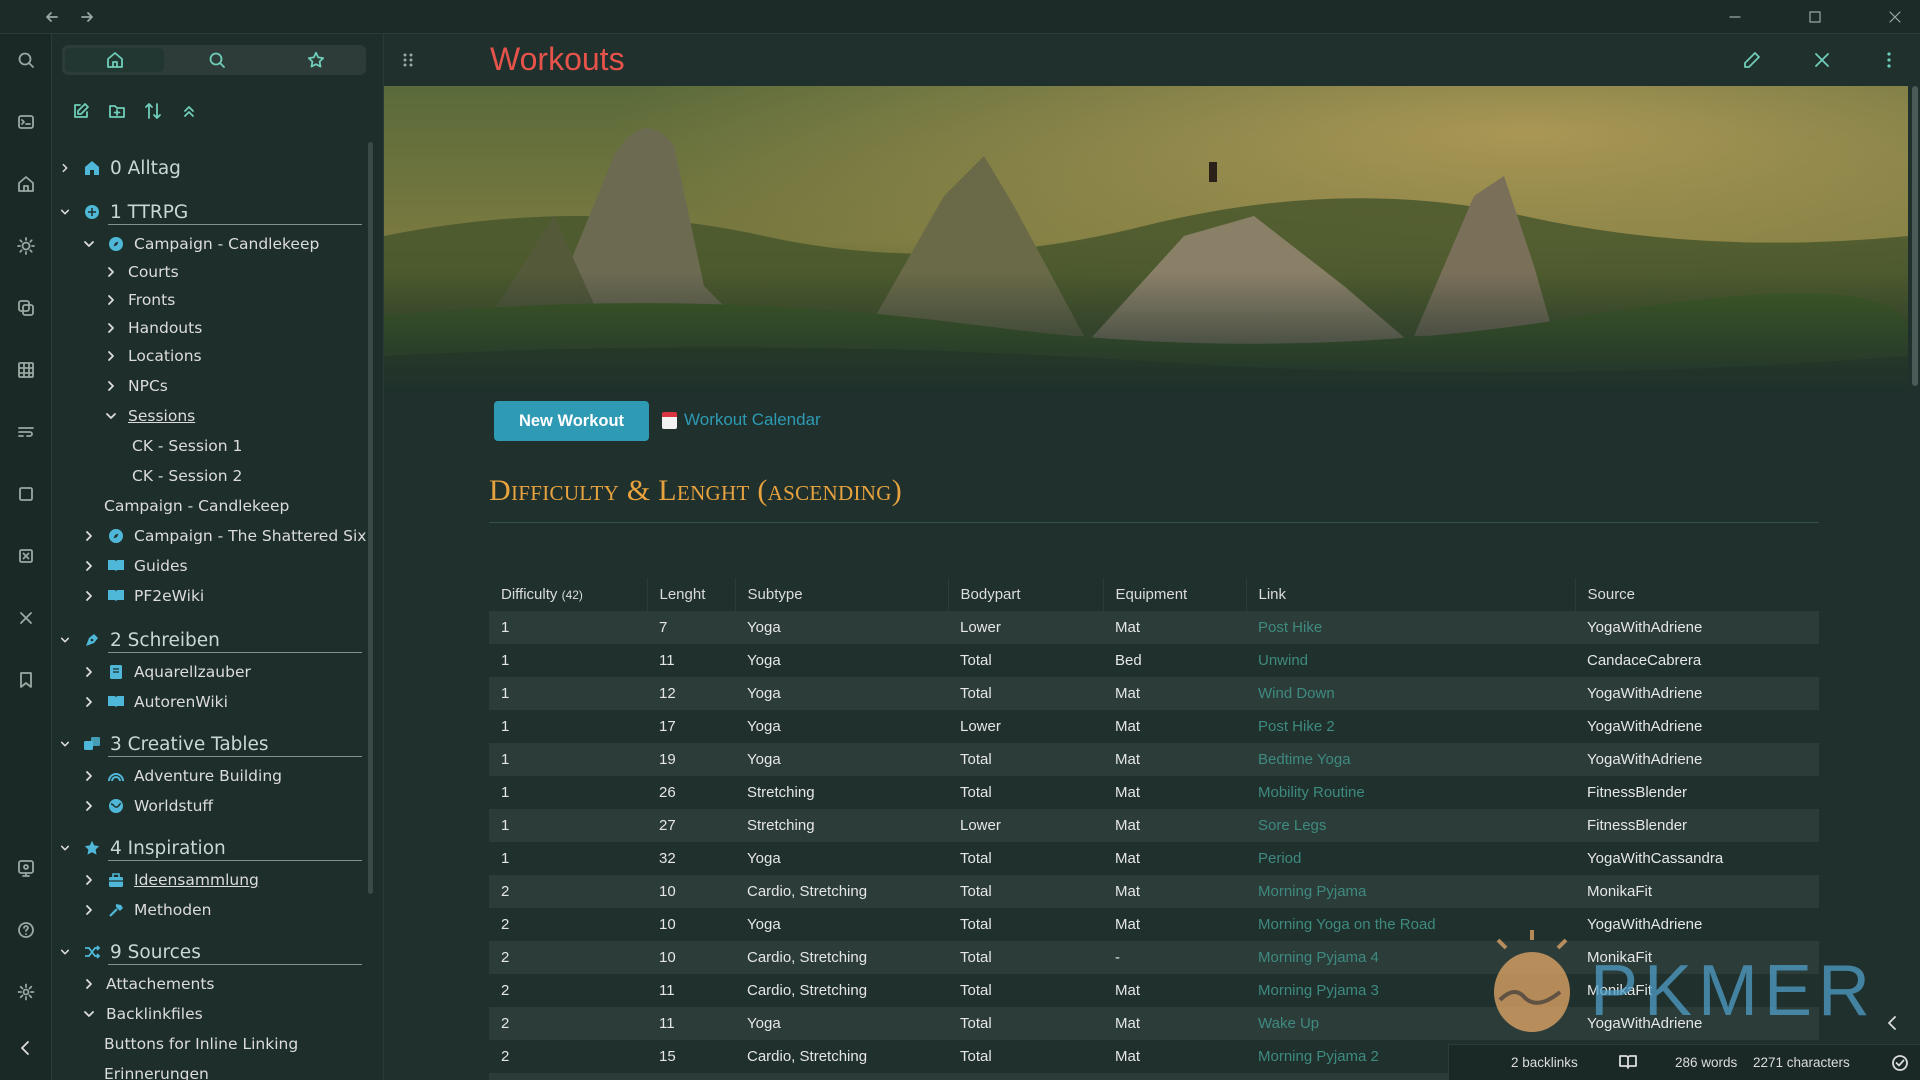 This screenshot has height=1080, width=1920. I want to click on tree-item: 0 Alltag, so click(119, 168).